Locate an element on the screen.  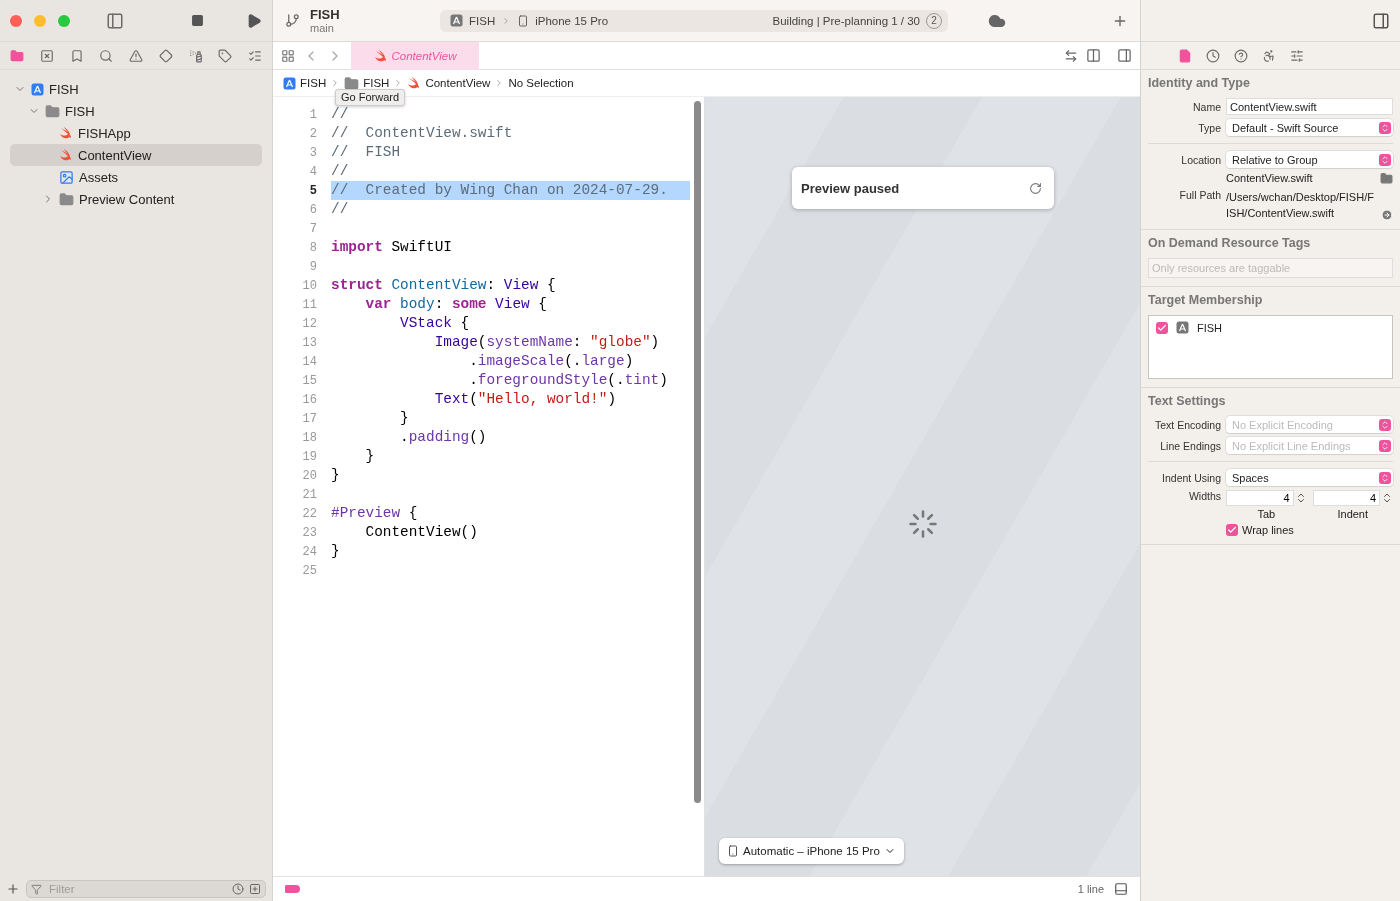
diamond-icon is located at coordinates (165, 55).